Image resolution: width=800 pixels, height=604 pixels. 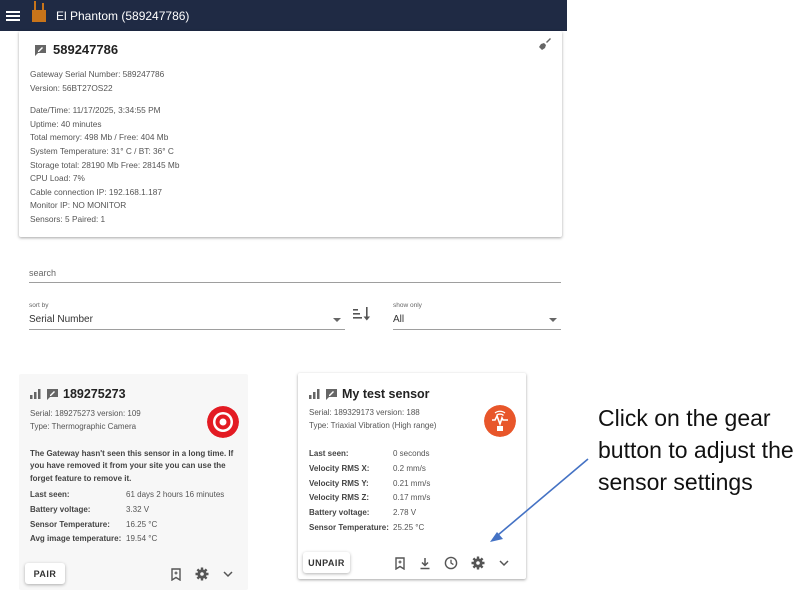 I want to click on field-row: Sensor Temperature: 16.25 °C, so click(x=127, y=525).